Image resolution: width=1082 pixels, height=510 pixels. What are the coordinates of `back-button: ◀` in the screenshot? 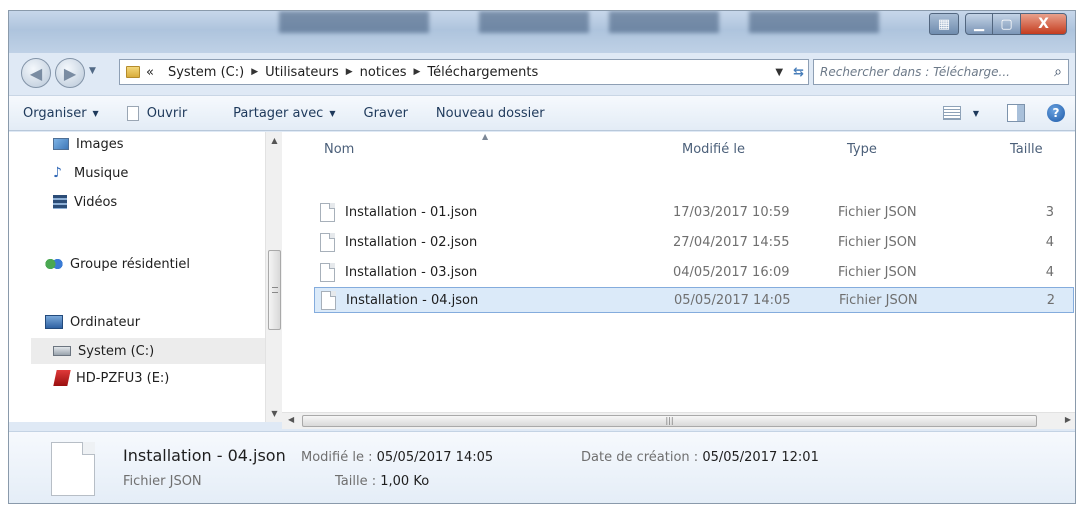 It's located at (36, 73).